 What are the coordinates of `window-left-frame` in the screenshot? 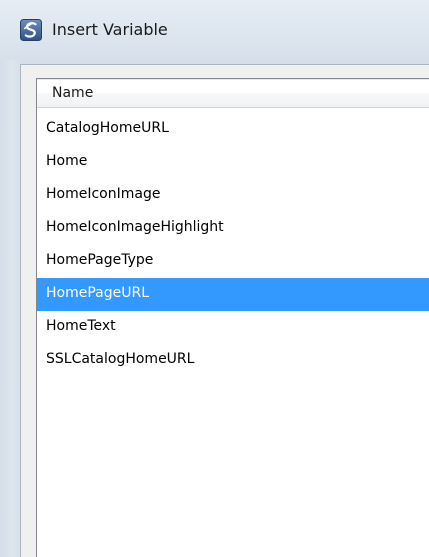 It's located at (10, 308).